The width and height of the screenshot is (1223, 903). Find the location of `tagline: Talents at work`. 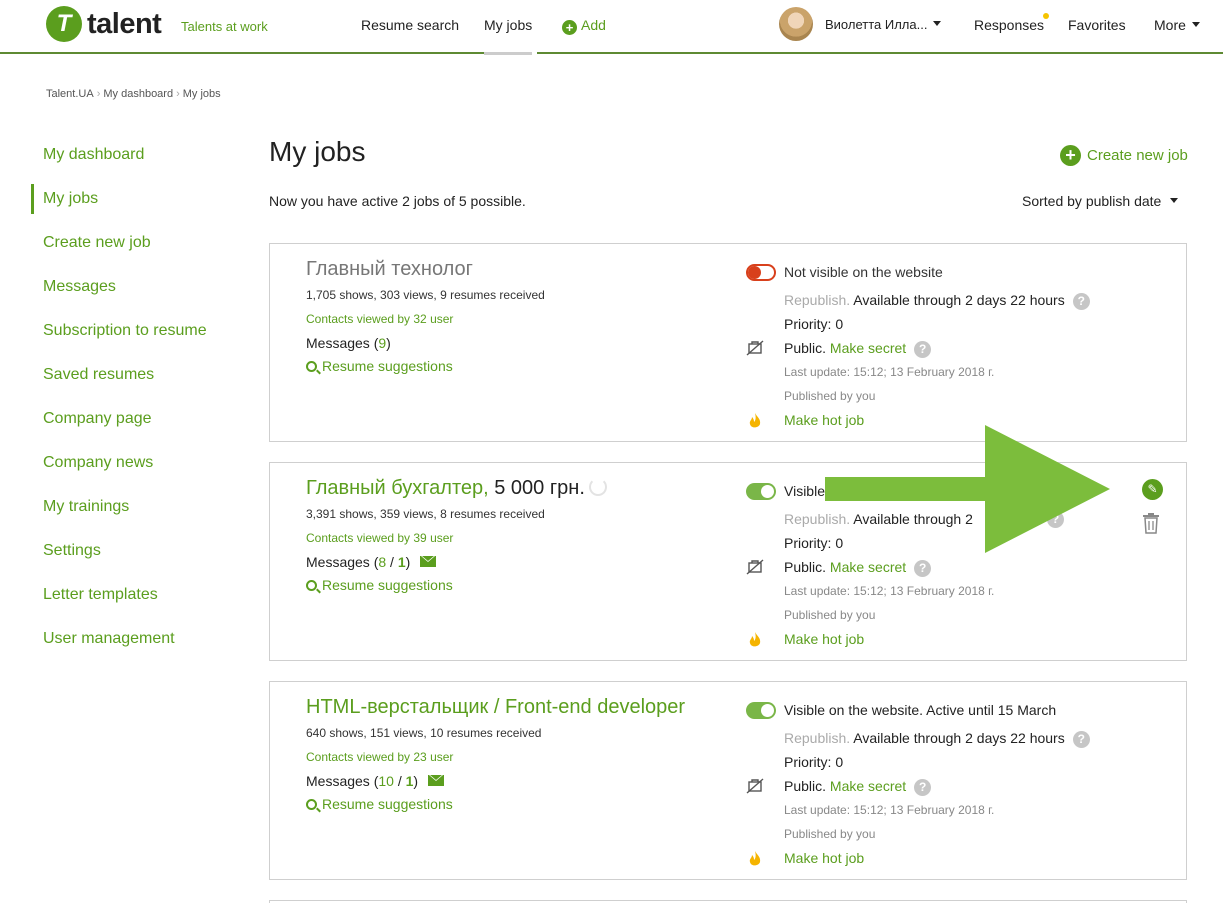

tagline: Talents at work is located at coordinates (224, 26).